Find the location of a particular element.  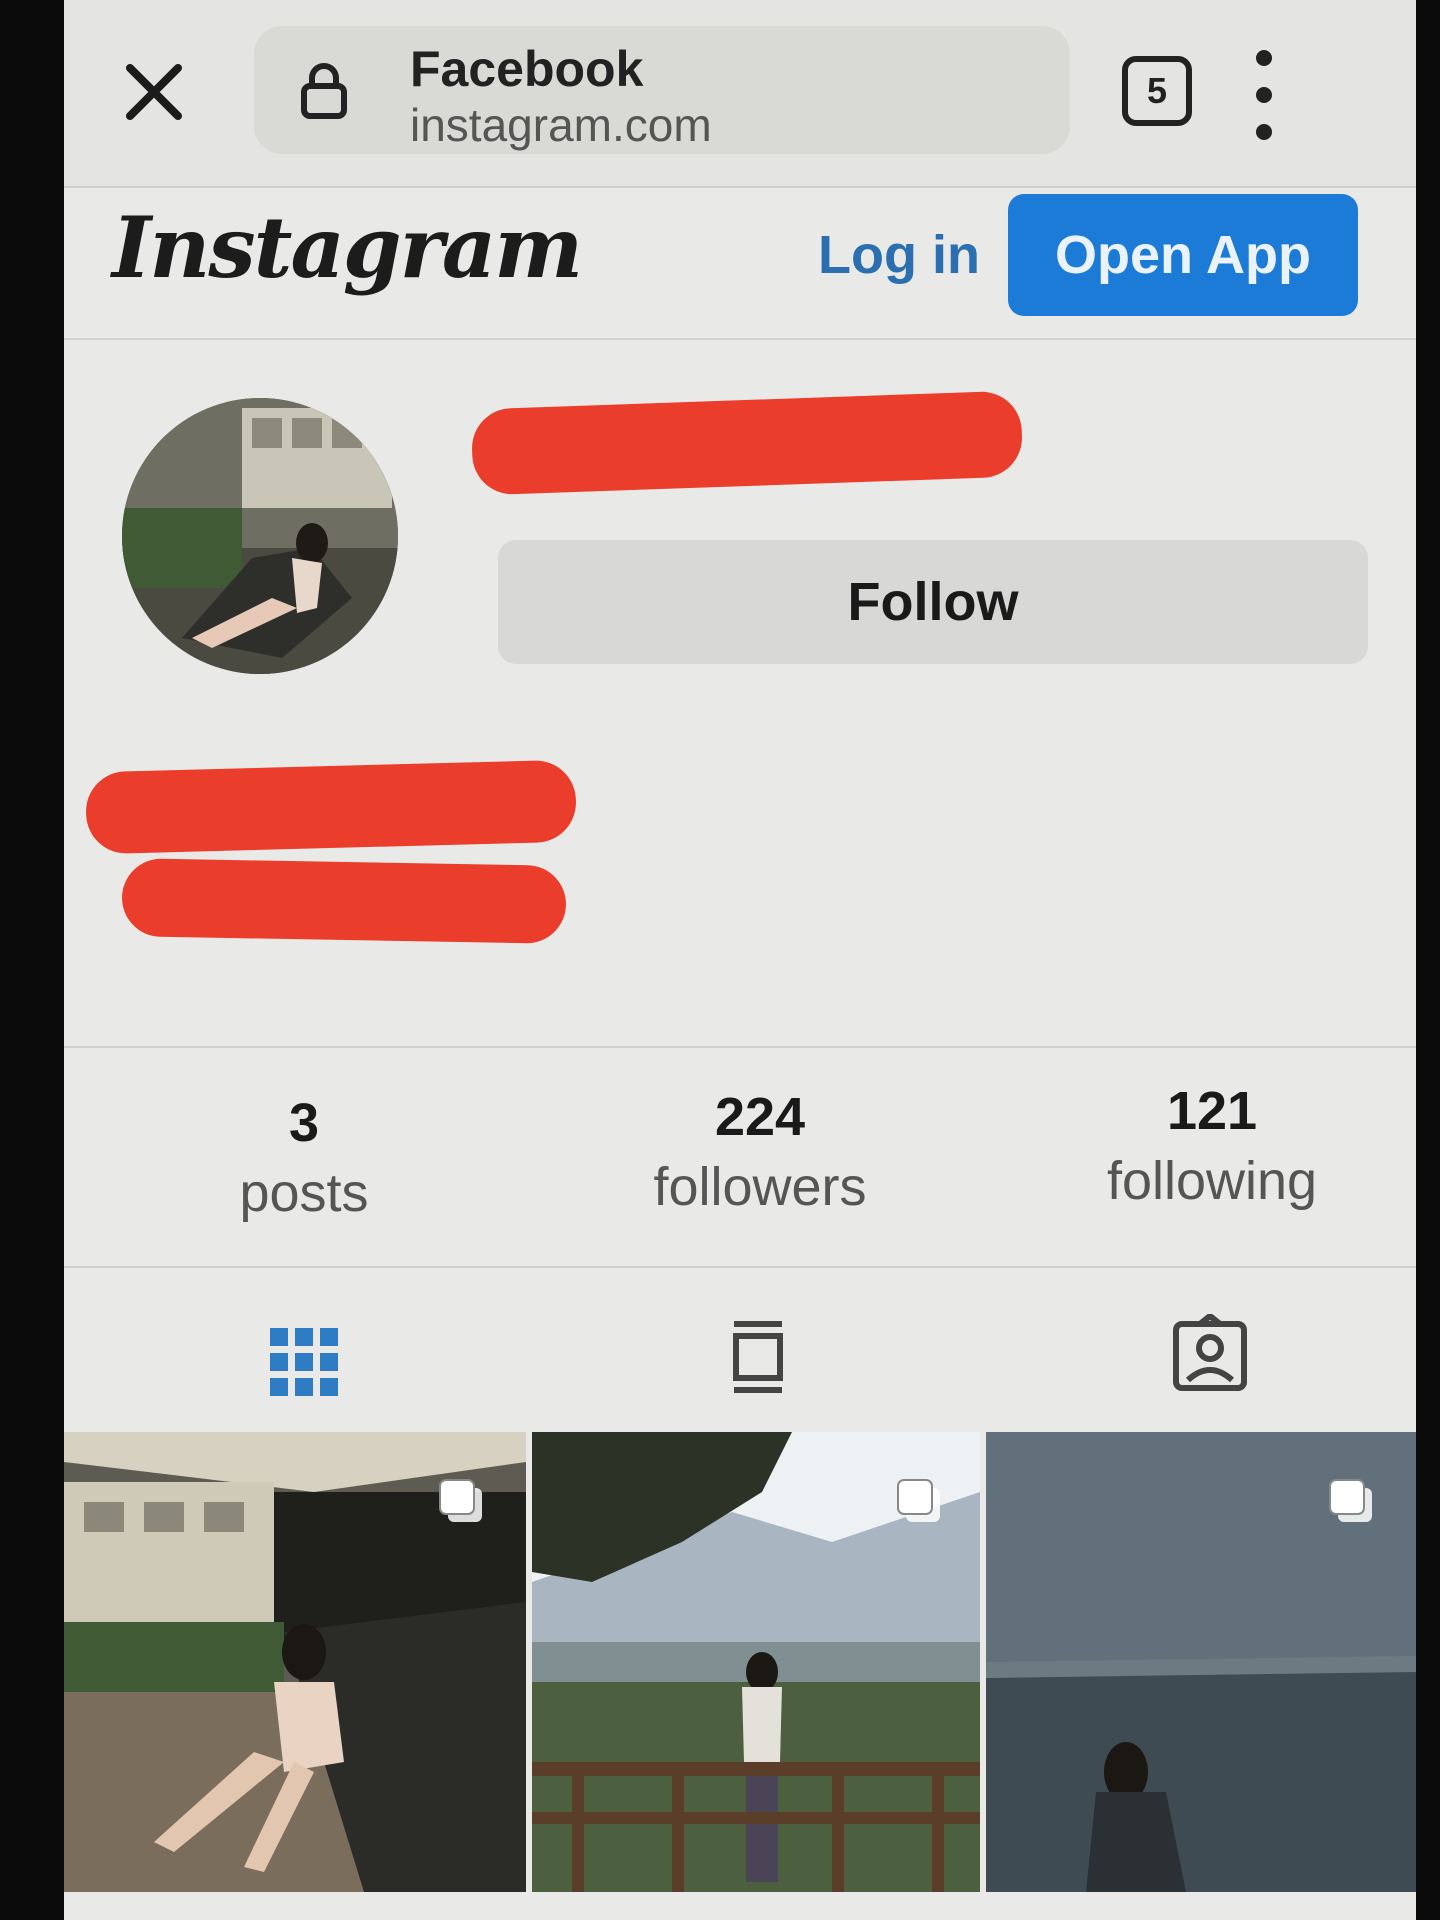

avatar is located at coordinates (260, 536).